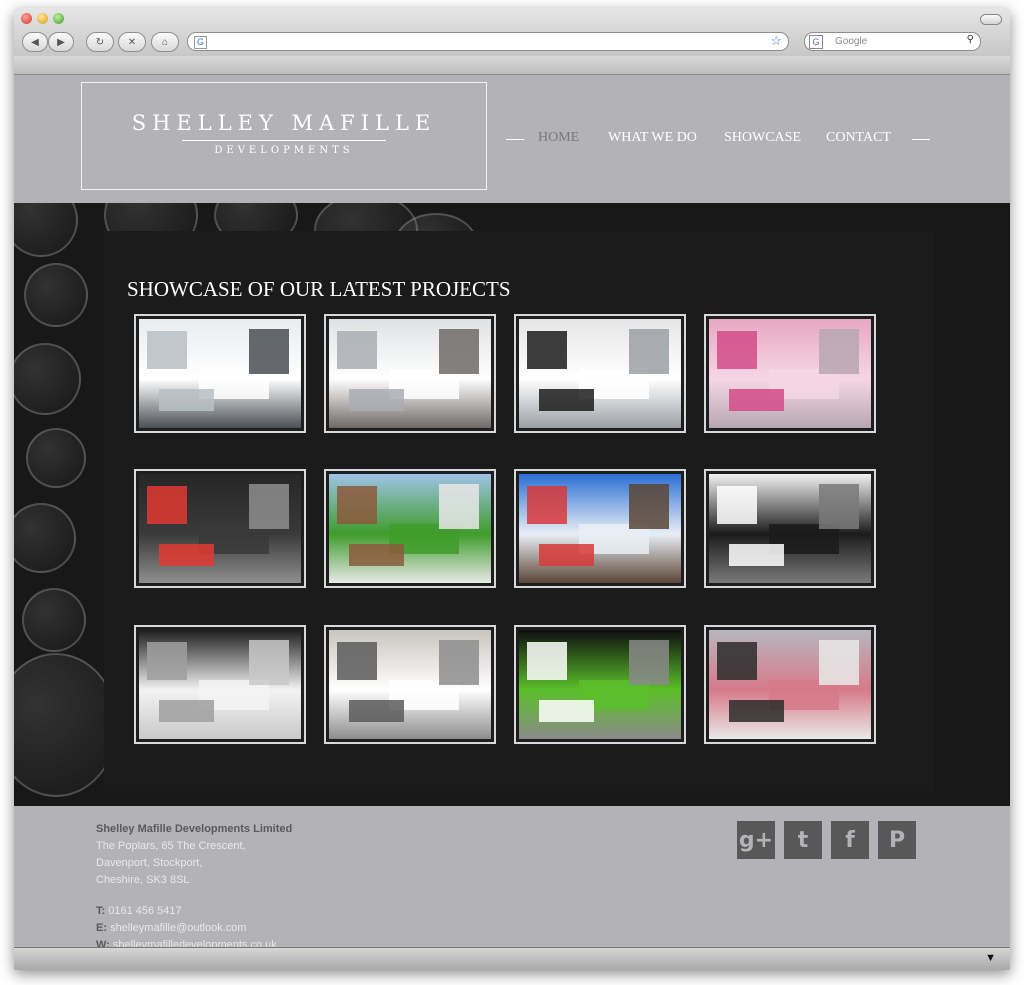 This screenshot has height=985, width=1024. I want to click on address-line-3: Cheshire, SK3 8SL, so click(143, 880).